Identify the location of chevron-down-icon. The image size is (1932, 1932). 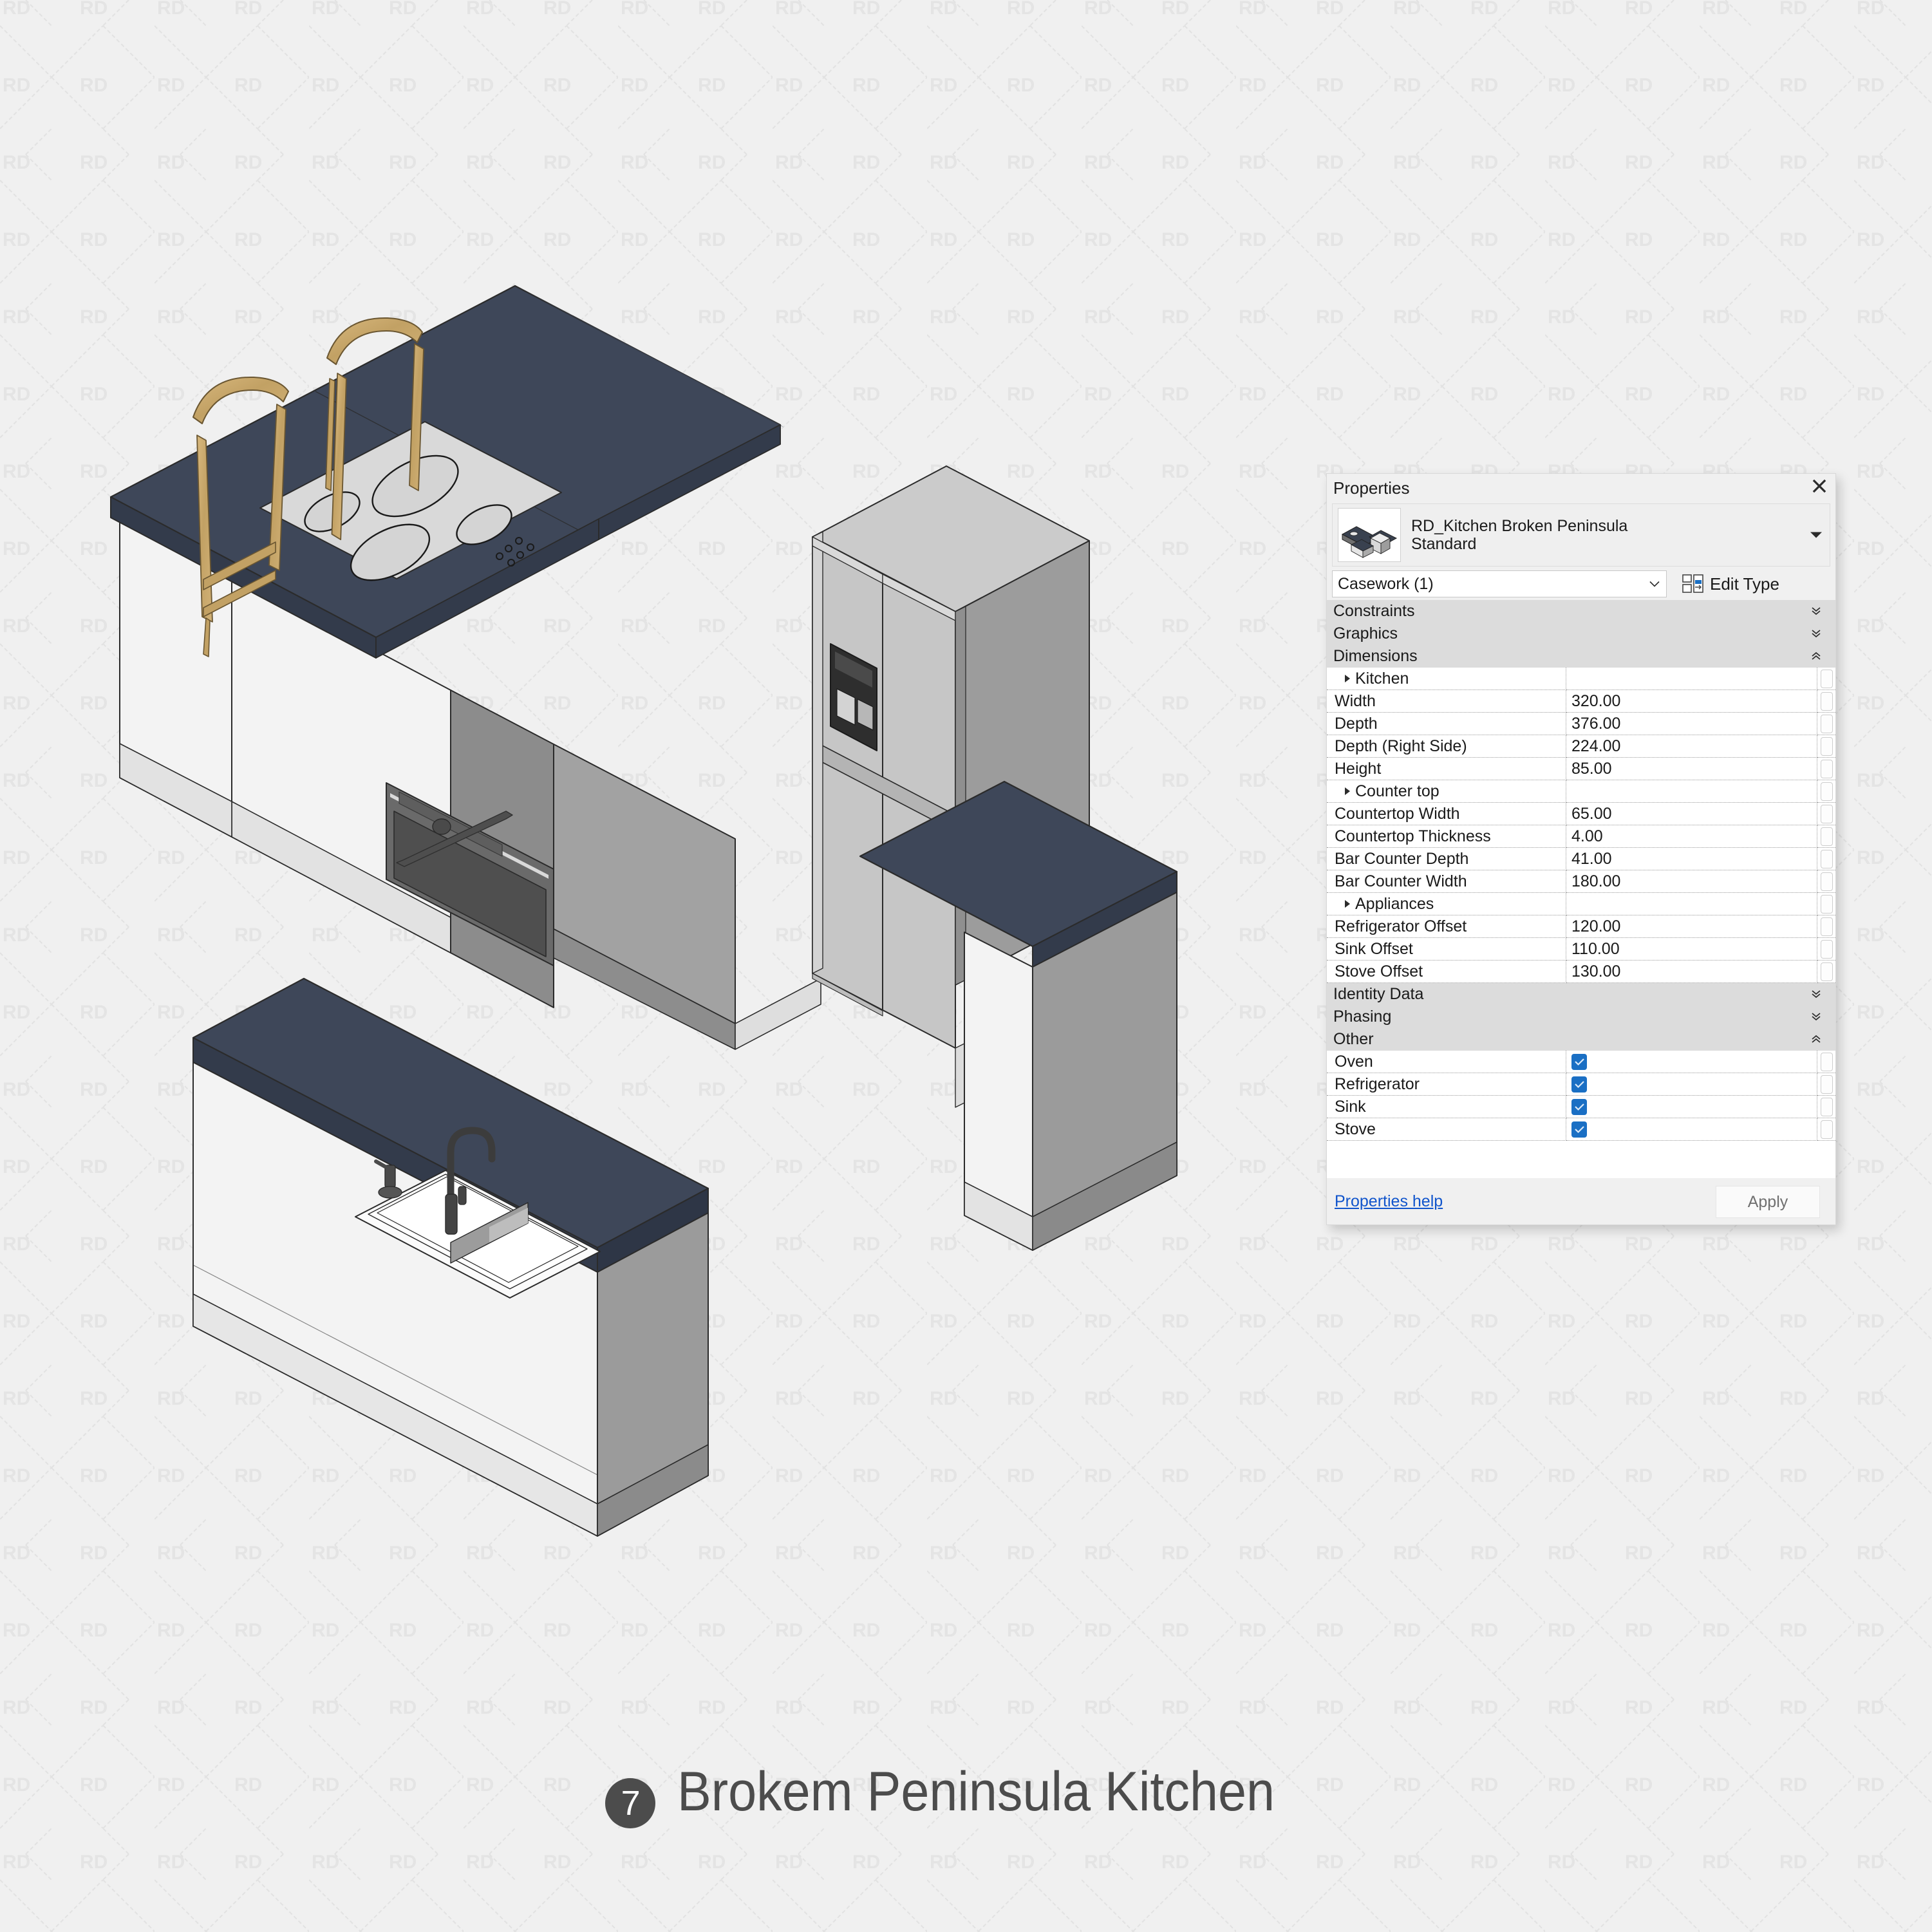
(1816, 535).